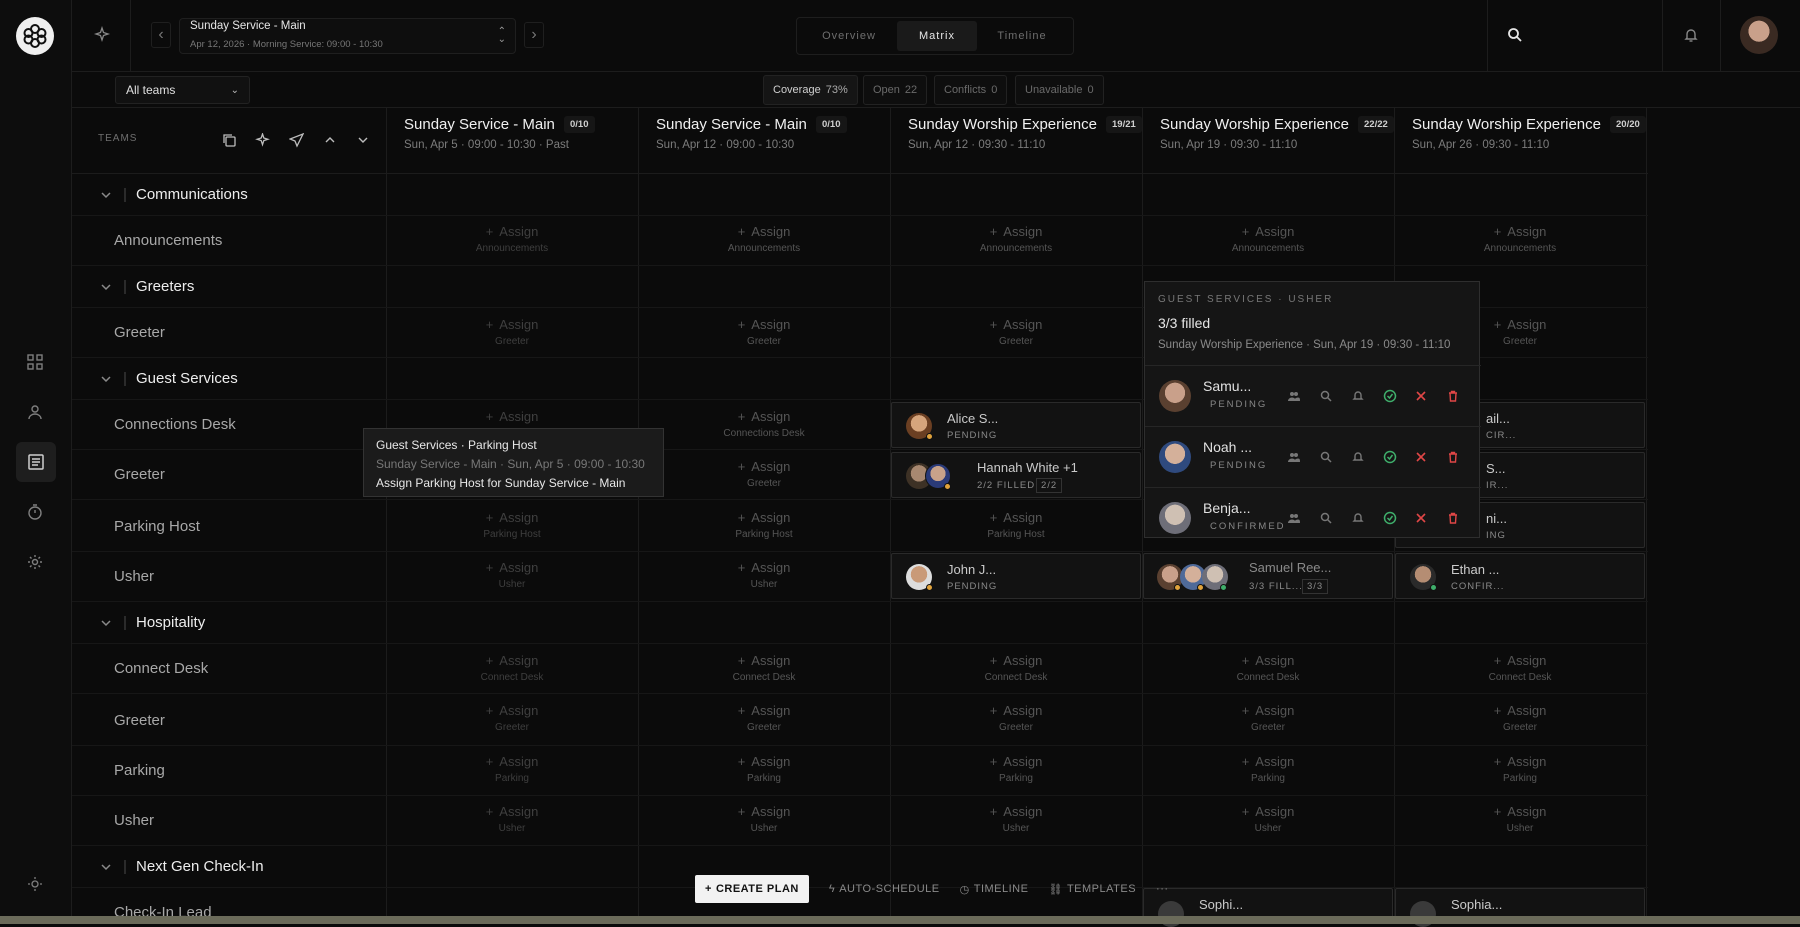 The image size is (1800, 927). What do you see at coordinates (764, 424) in the screenshot?
I see `assign-cell: + AssignConnections Desk` at bounding box center [764, 424].